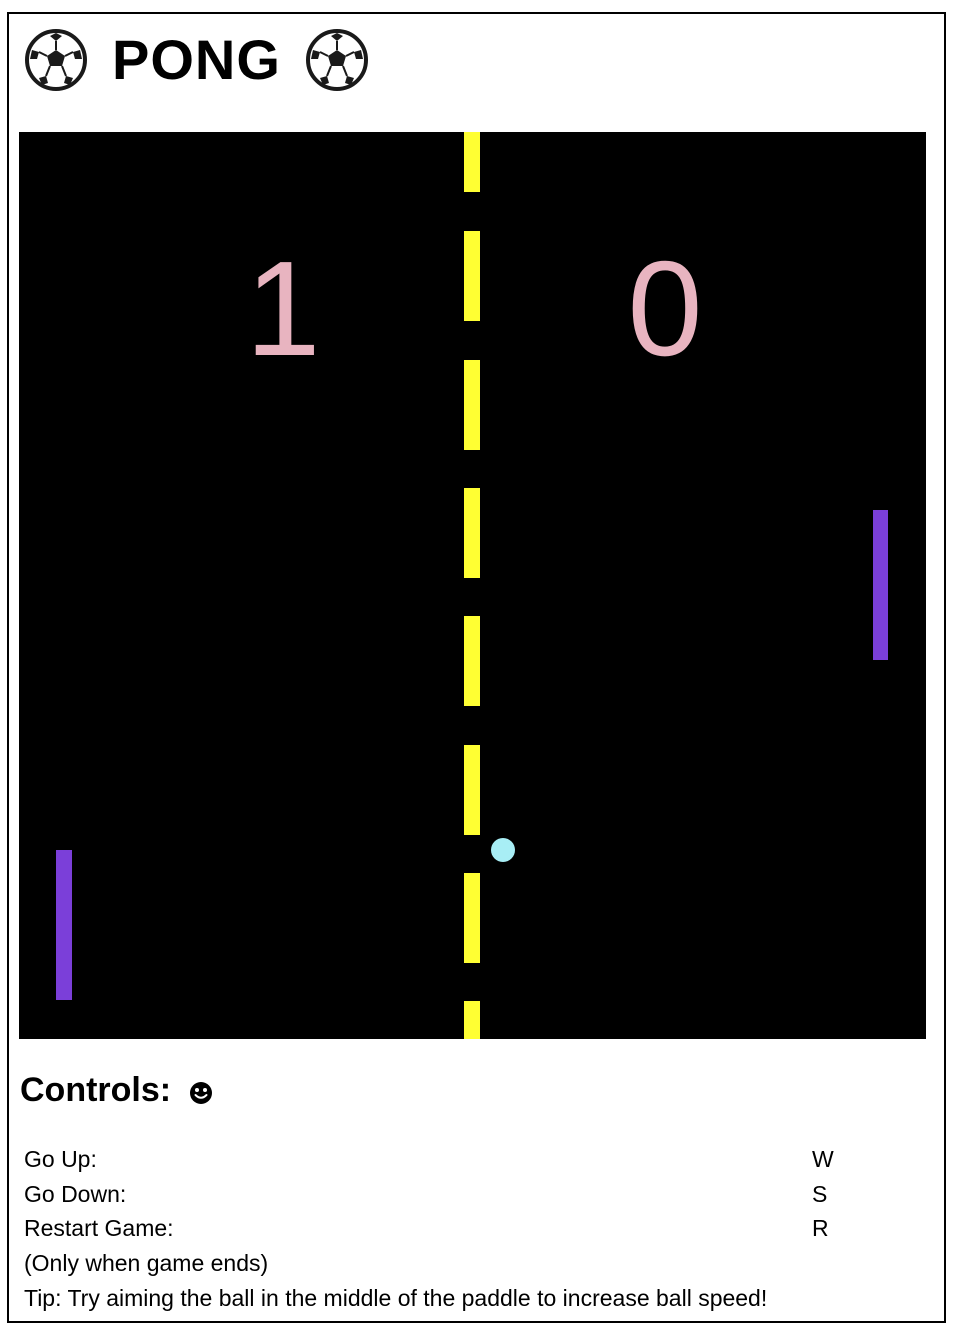 This screenshot has width=955, height=1335. I want to click on center-line, so click(472, 585).